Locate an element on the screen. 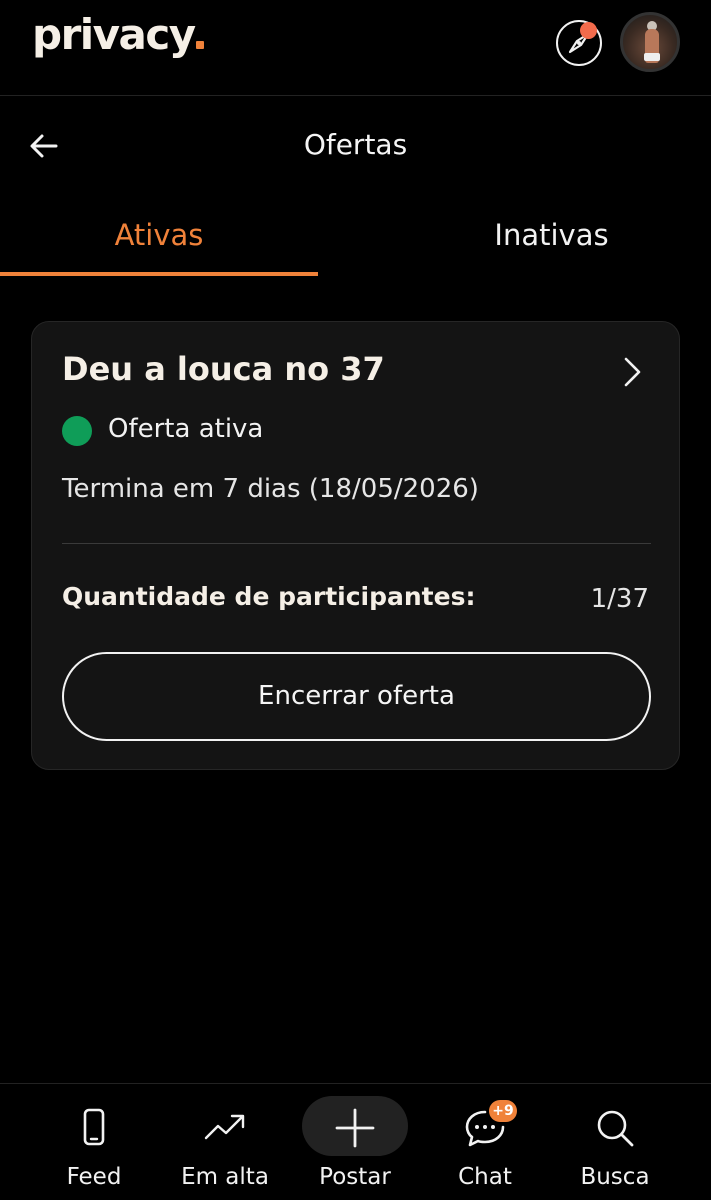 This screenshot has height=1200, width=711. nav-em-alta: Em alta is located at coordinates (225, 1142).